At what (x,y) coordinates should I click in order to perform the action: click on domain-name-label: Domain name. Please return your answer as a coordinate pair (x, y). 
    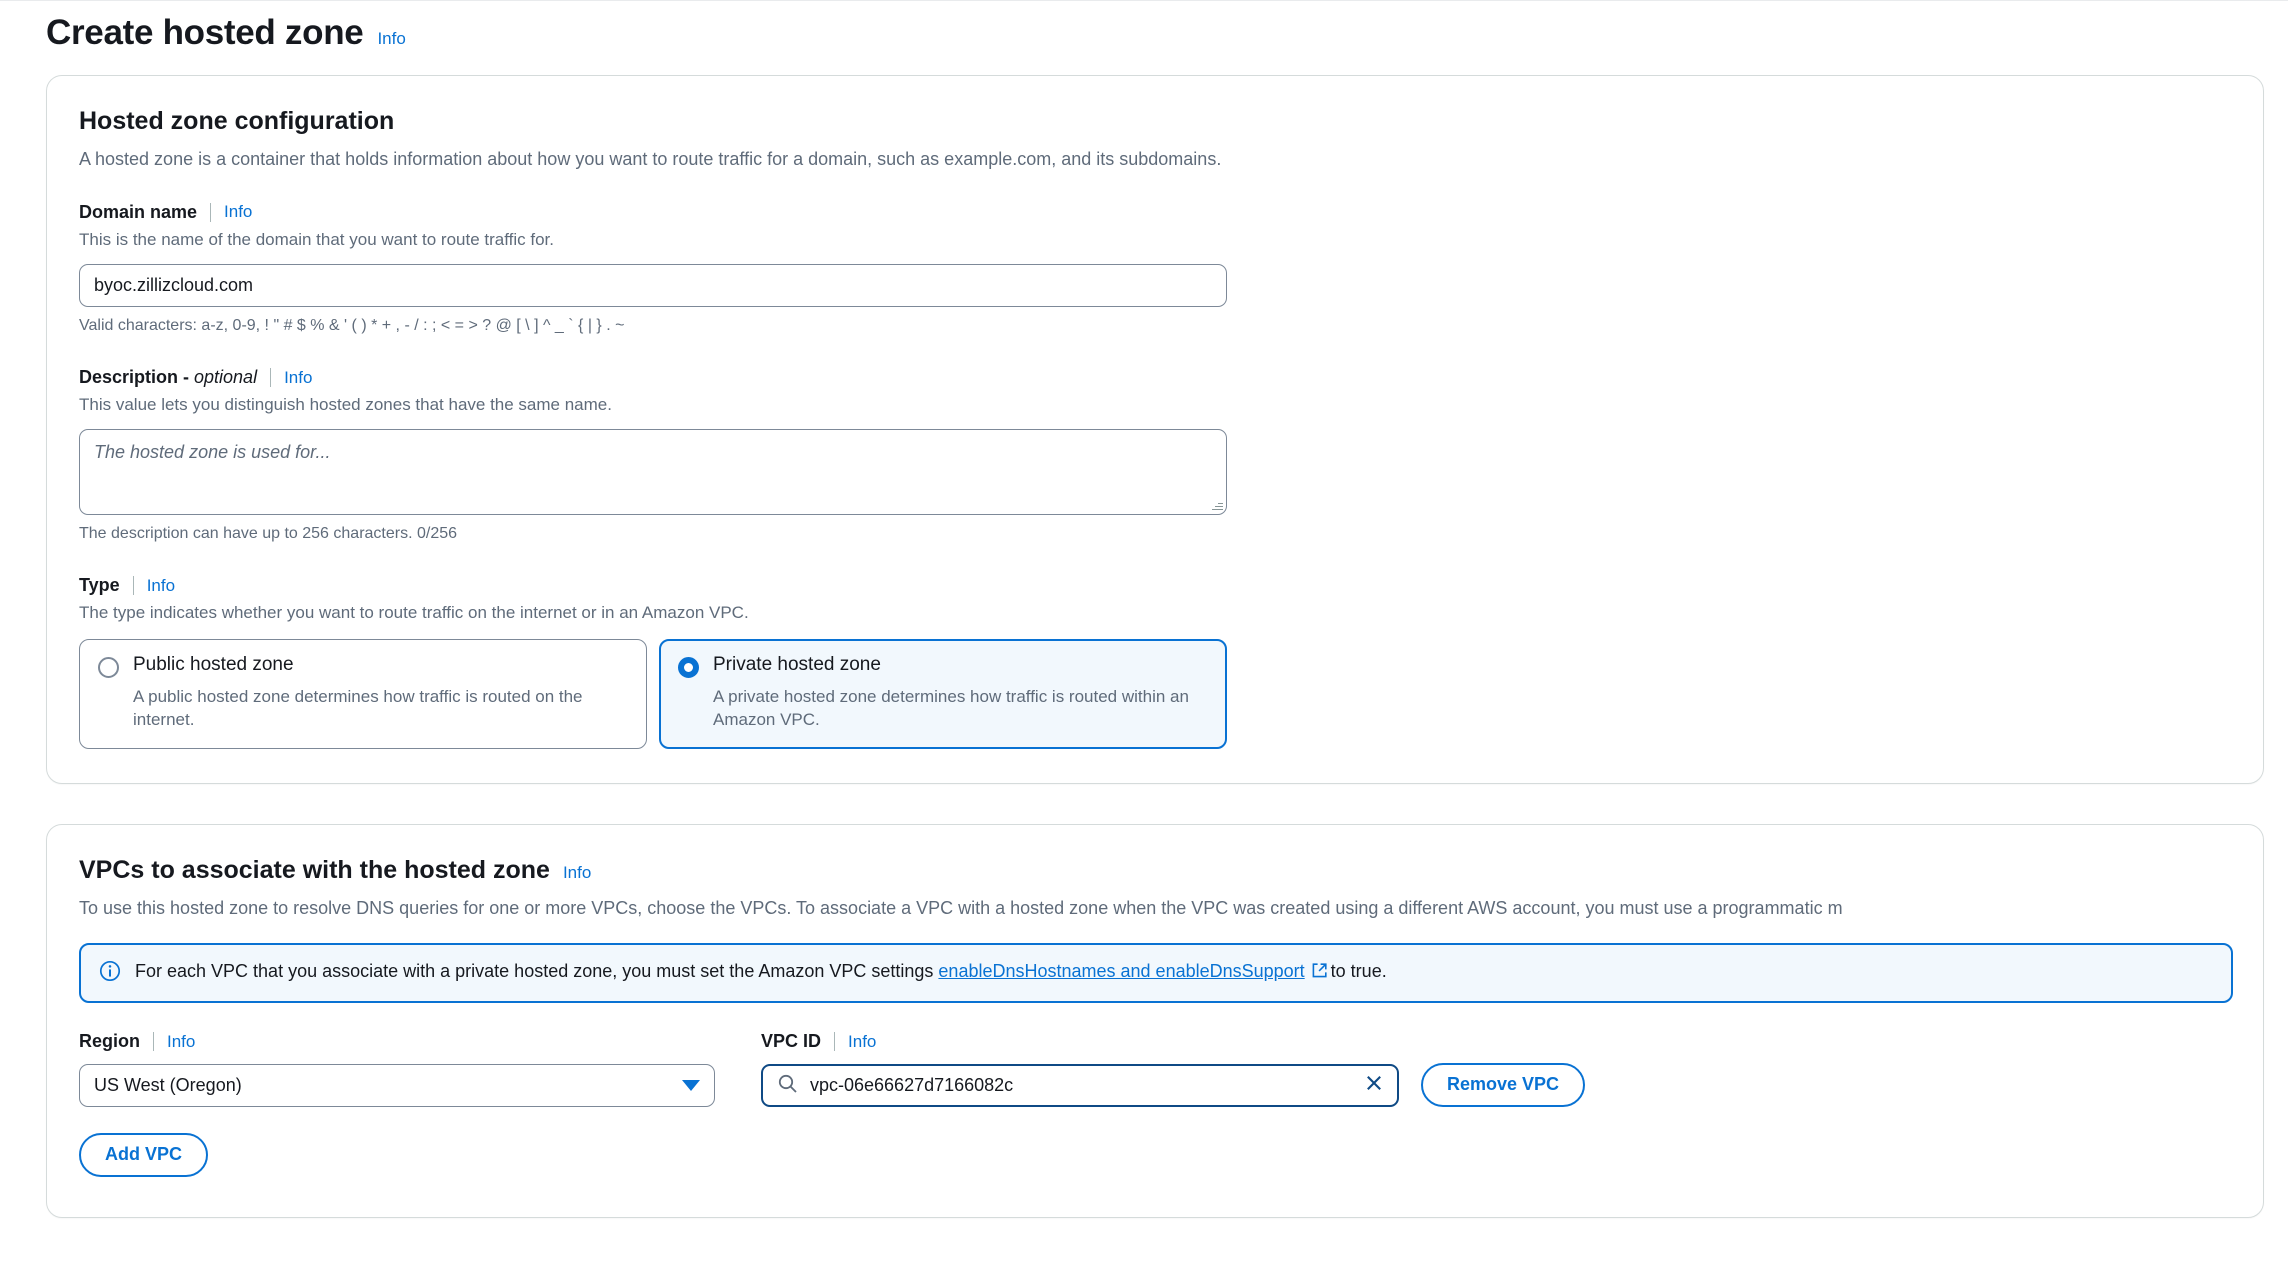
    Looking at the image, I should click on (138, 211).